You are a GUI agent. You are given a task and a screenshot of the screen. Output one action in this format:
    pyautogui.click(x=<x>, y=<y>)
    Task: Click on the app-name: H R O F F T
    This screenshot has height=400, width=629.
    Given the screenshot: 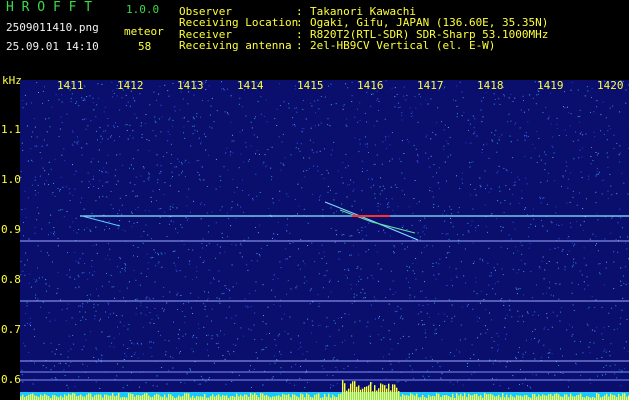 What is the action you would take?
    pyautogui.click(x=49, y=7)
    